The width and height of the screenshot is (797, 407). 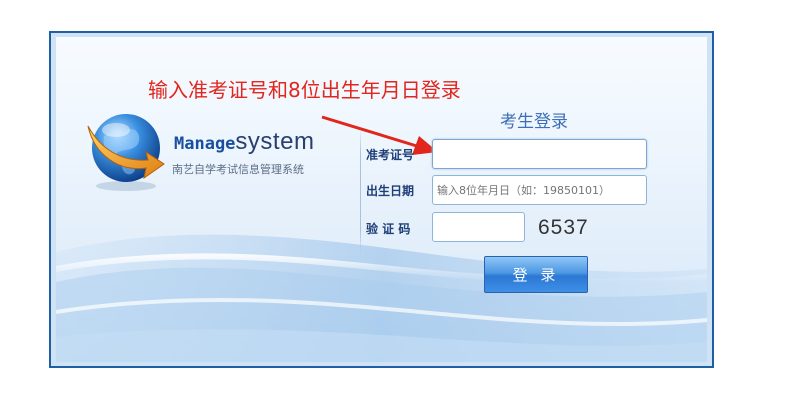 What do you see at coordinates (126, 152) in the screenshot?
I see `globe-arrow-icon` at bounding box center [126, 152].